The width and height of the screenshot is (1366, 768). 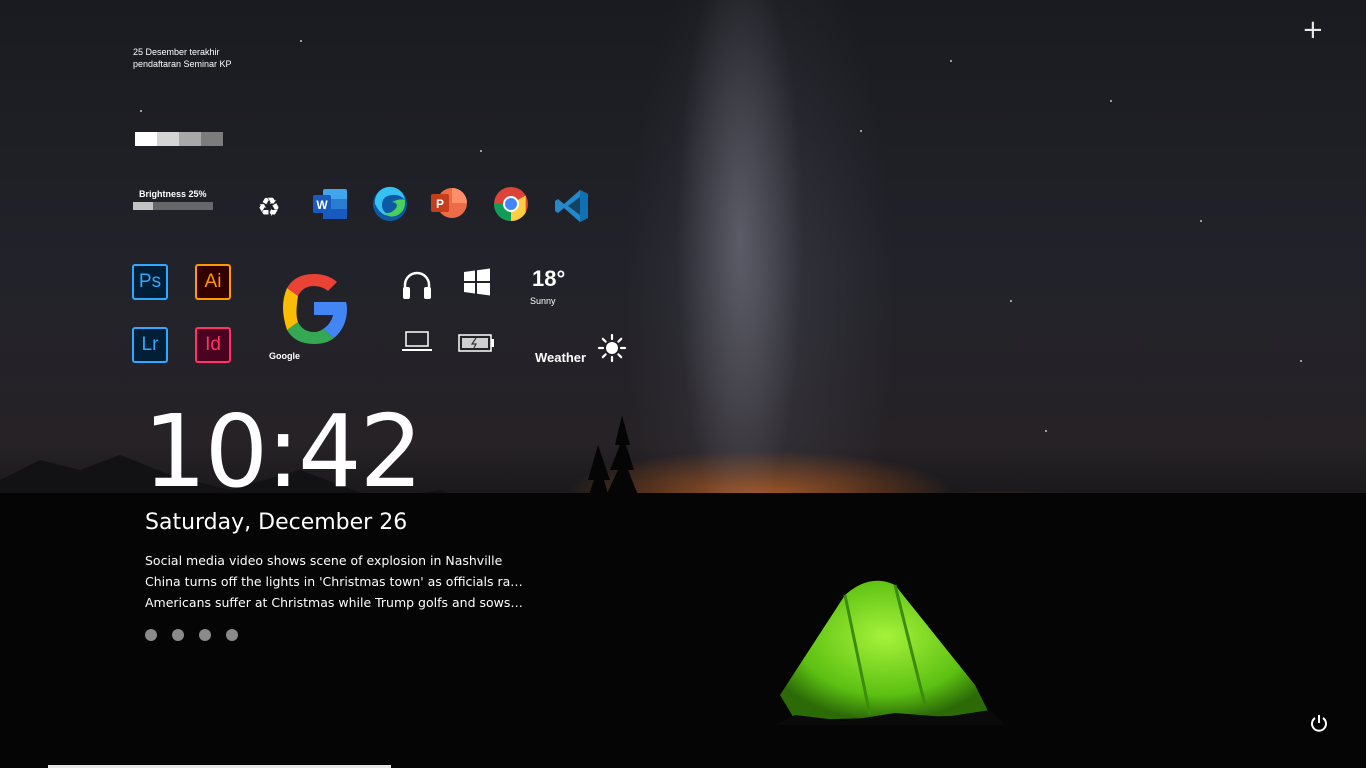 I want to click on headphones-icon, so click(x=417, y=285).